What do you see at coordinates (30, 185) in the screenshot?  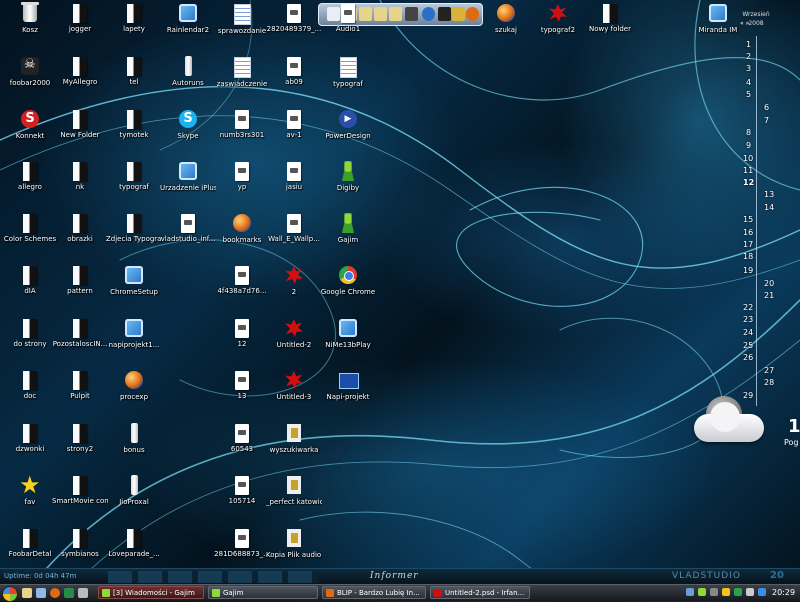 I see `desktop-icon: allegro` at bounding box center [30, 185].